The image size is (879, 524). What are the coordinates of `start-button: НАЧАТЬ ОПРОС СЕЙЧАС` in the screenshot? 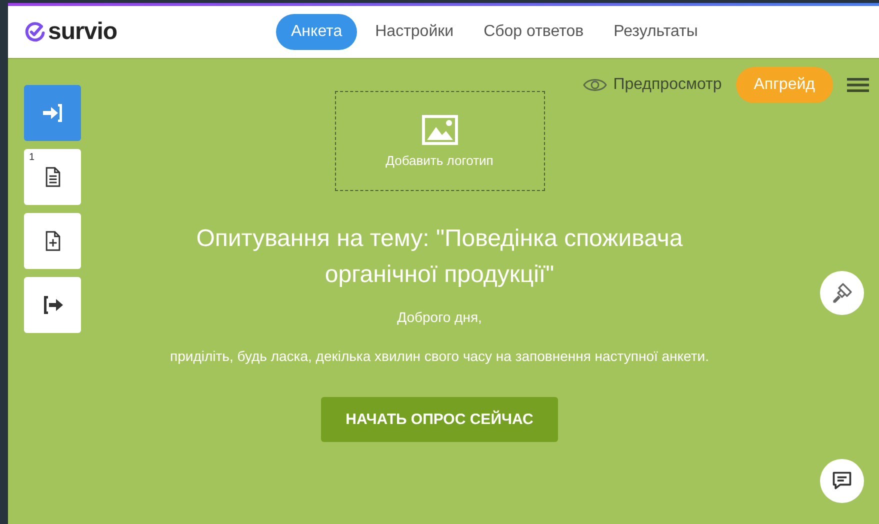 It's located at (439, 419).